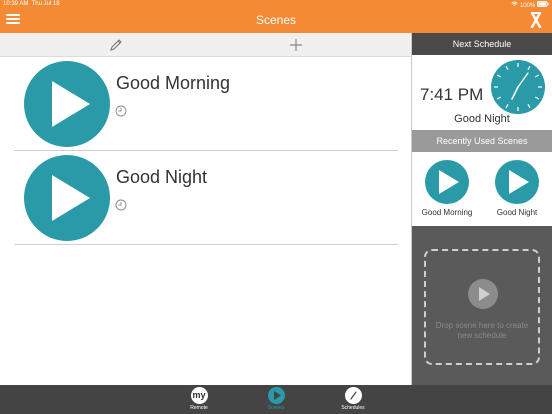 This screenshot has width=552, height=414. Describe the element at coordinates (353, 408) in the screenshot. I see `tab-label: Schedules` at that location.